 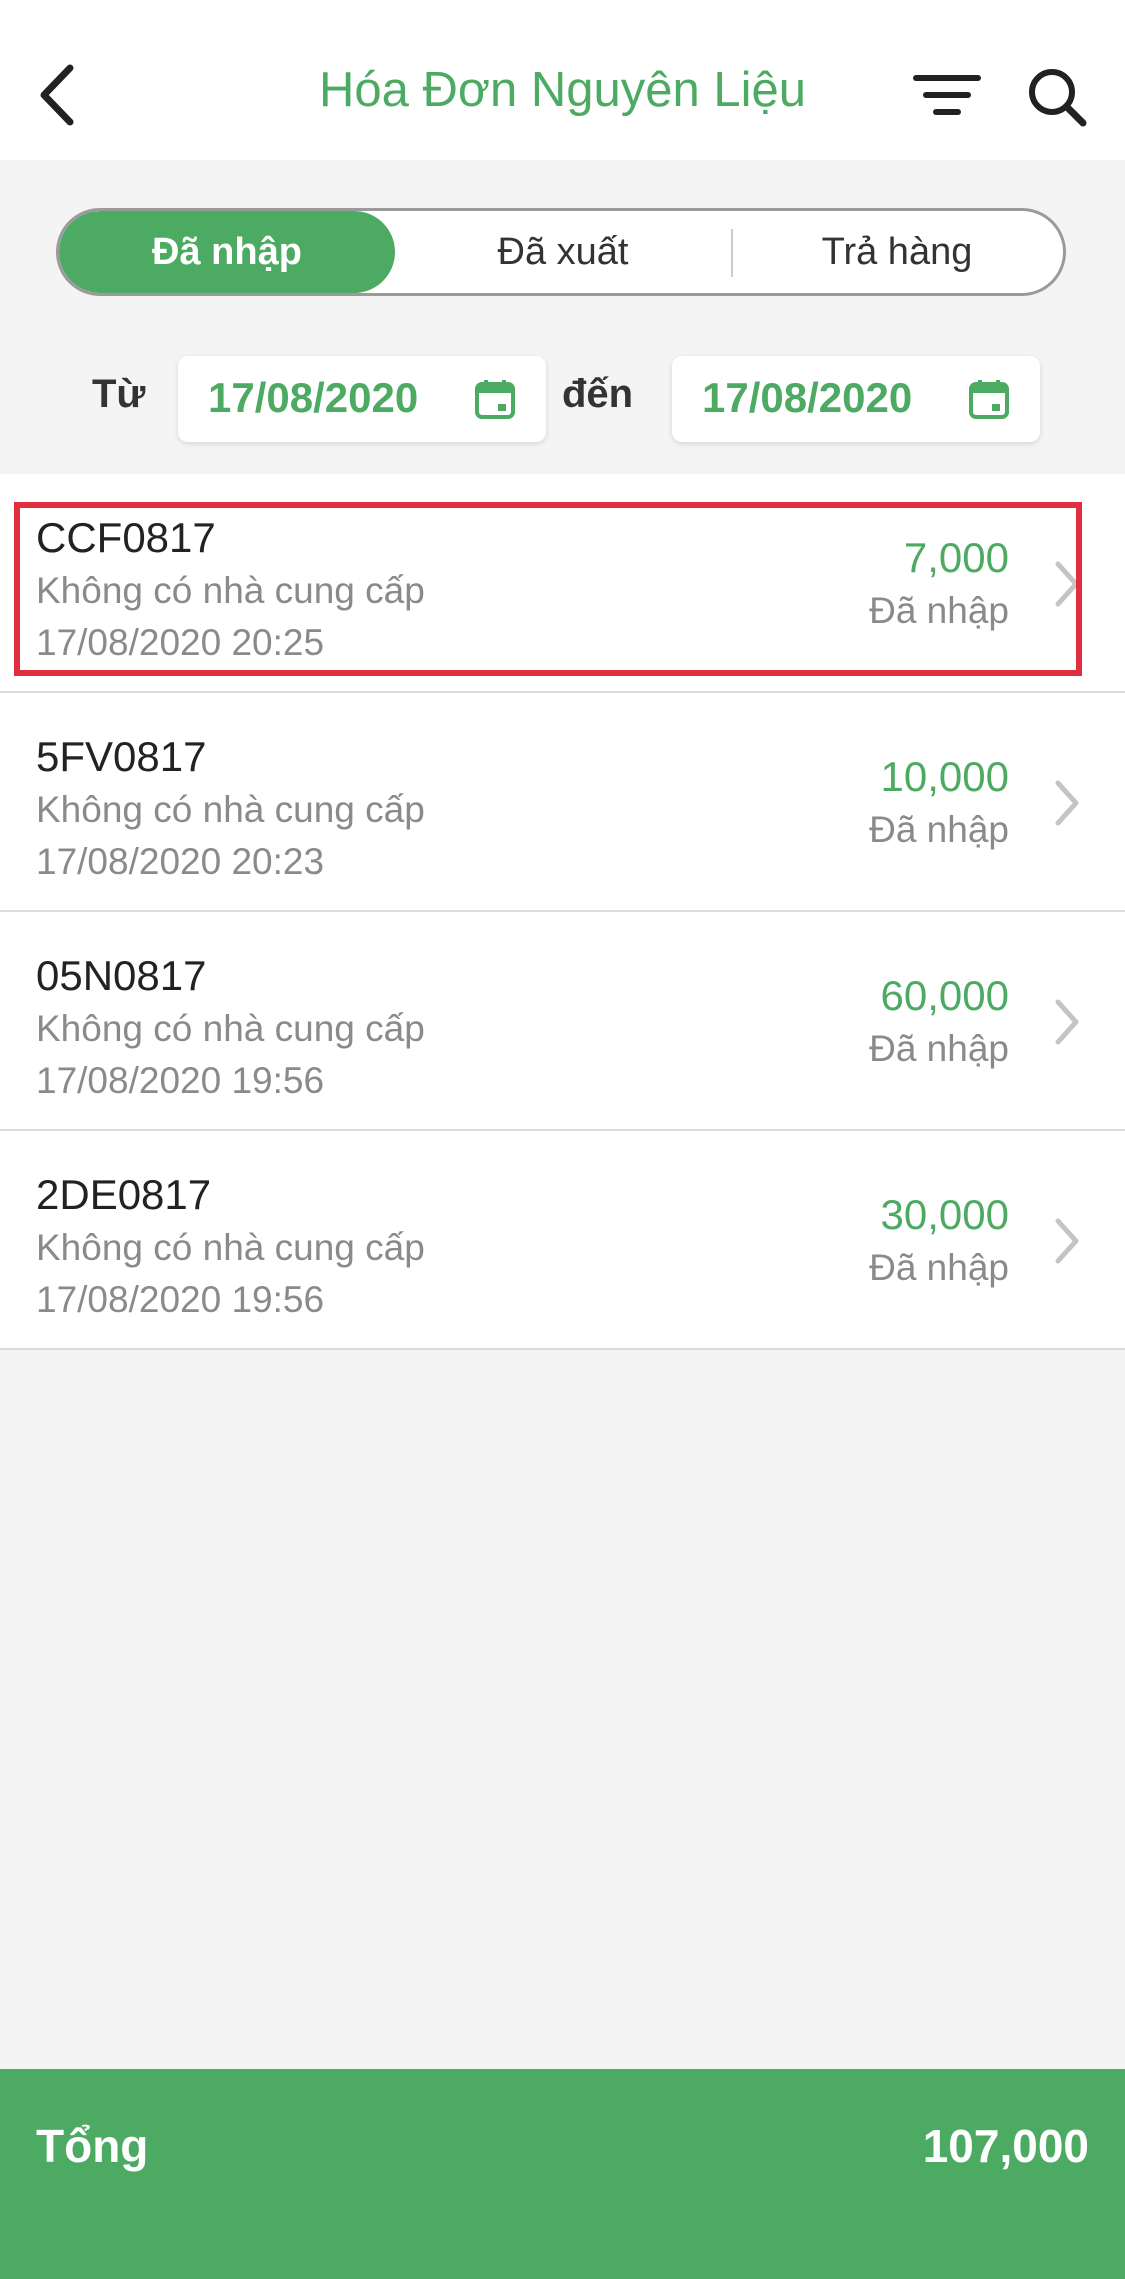 I want to click on invoice-code: 05N0817, so click(x=121, y=975).